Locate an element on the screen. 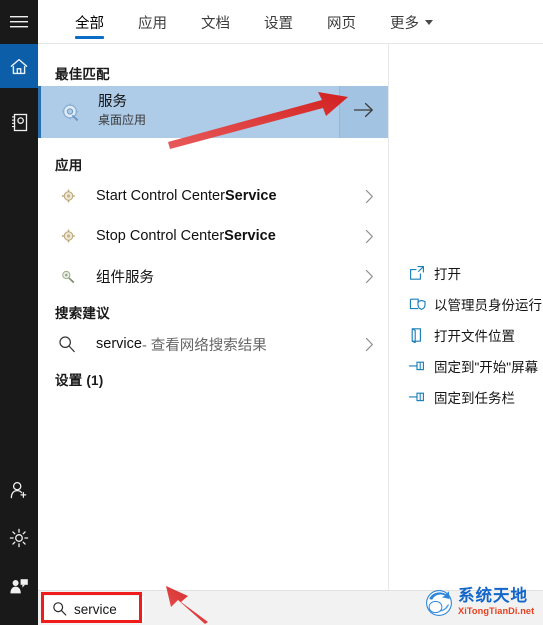 The image size is (543, 625). arrow-right-icon is located at coordinates (364, 112).